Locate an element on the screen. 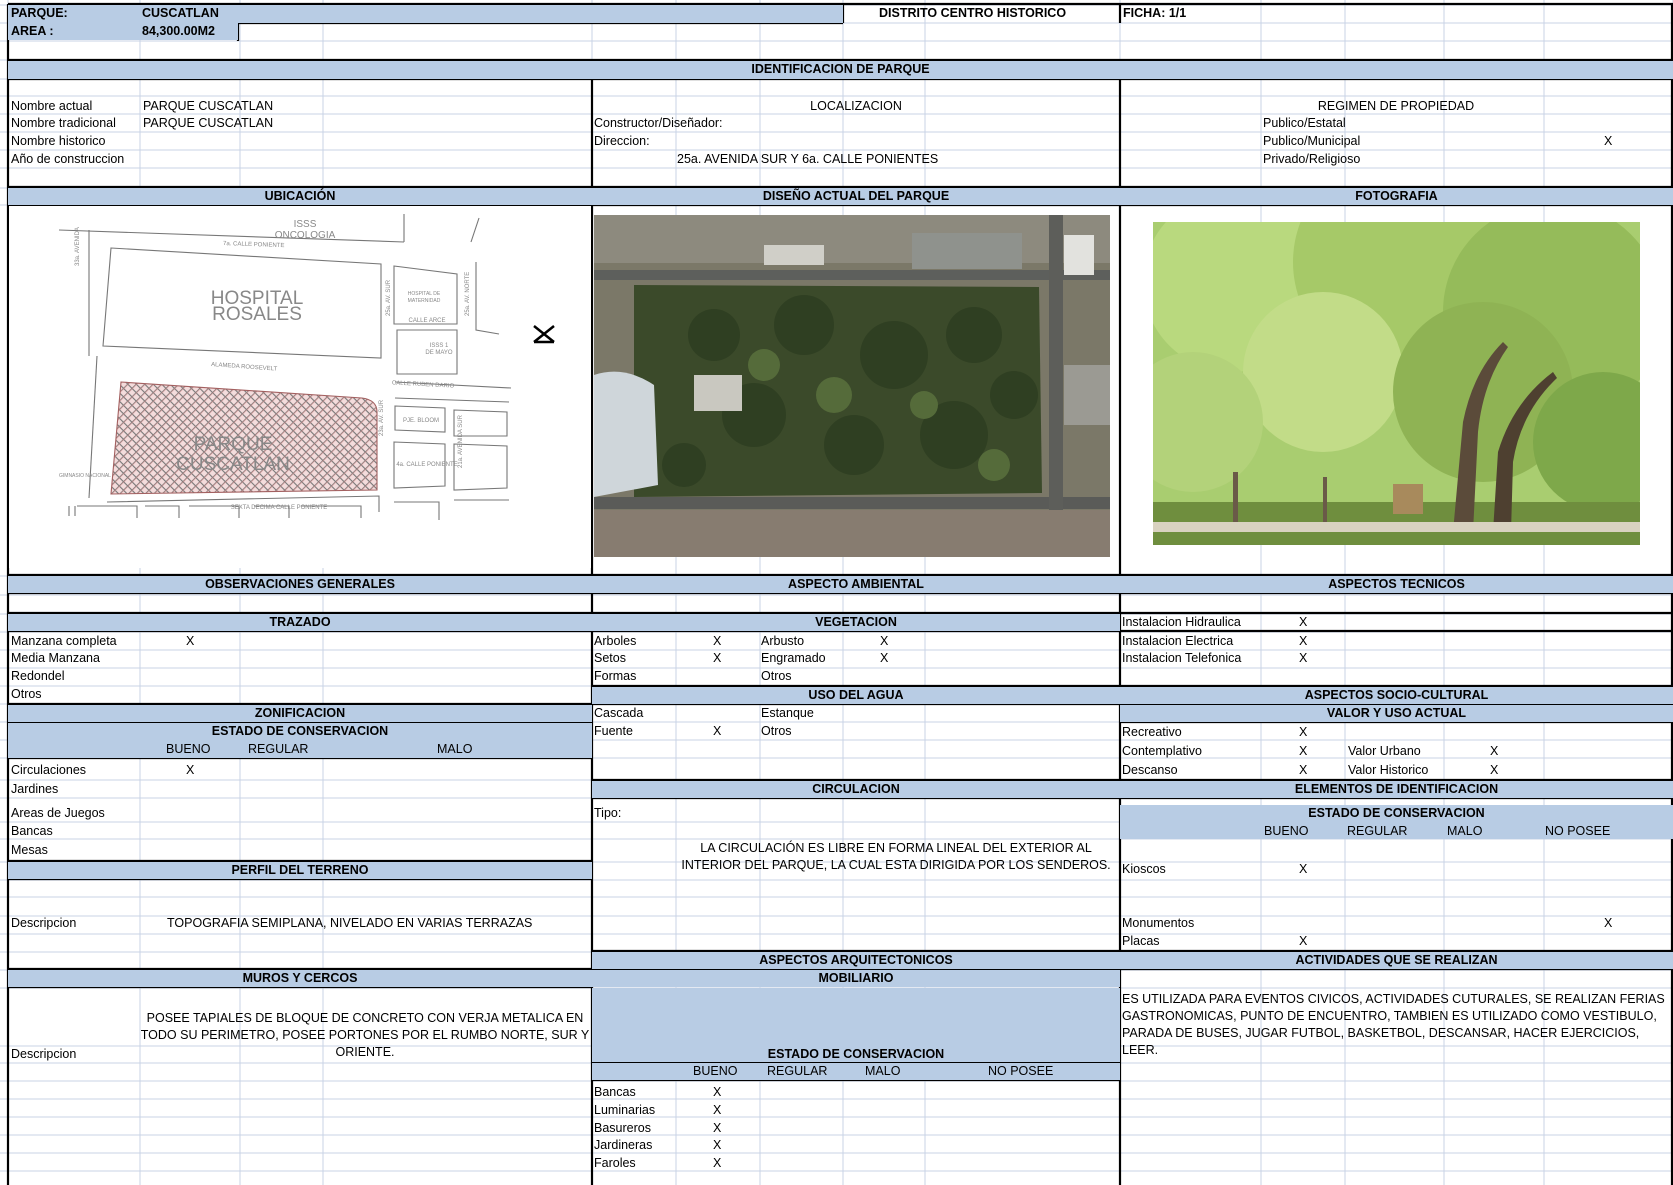 The width and height of the screenshot is (1673, 1185). label-nombre-tradicional: Nombre tradicional is located at coordinates (63, 123).